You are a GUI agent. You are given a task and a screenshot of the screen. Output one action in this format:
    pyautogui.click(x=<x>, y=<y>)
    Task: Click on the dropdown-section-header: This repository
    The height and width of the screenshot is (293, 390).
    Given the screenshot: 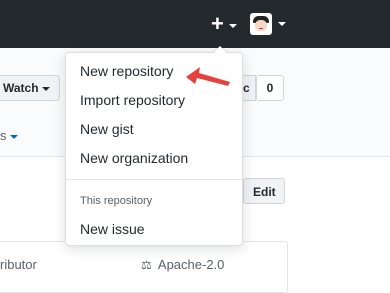 What is the action you would take?
    pyautogui.click(x=116, y=201)
    